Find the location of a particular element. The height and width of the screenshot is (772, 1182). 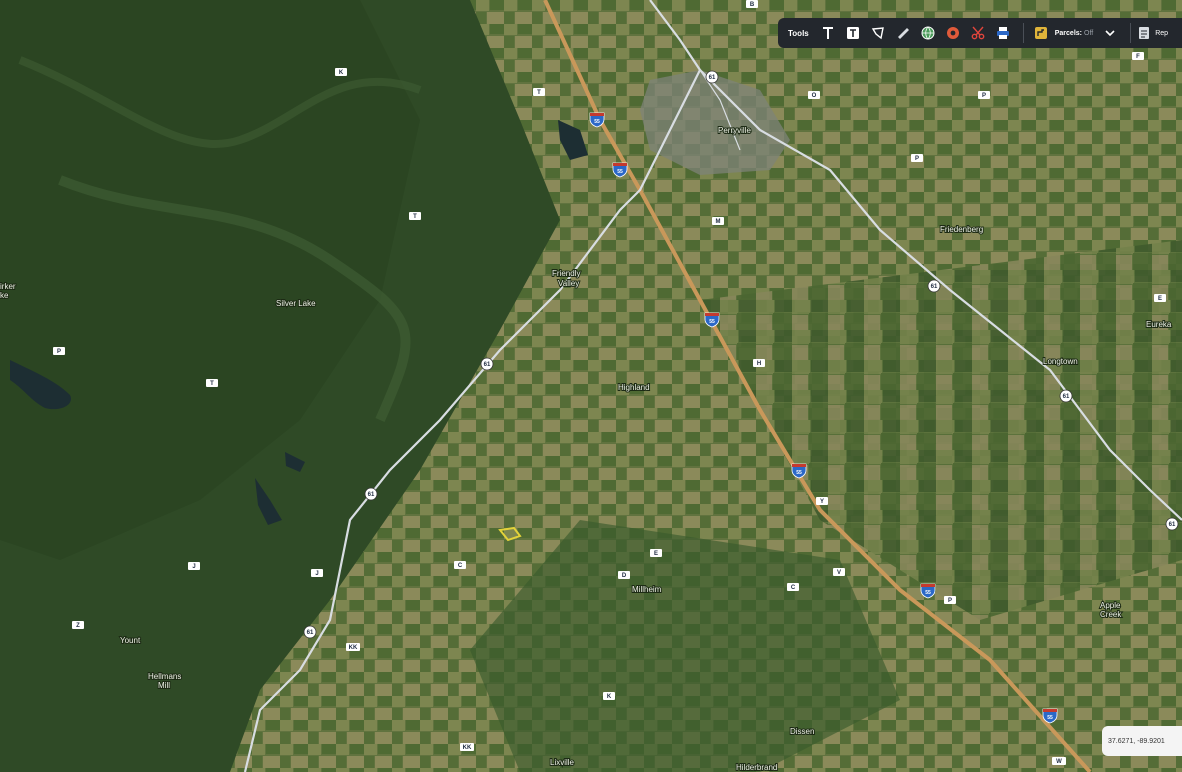

svg-text: O is located at coordinates (814, 96).